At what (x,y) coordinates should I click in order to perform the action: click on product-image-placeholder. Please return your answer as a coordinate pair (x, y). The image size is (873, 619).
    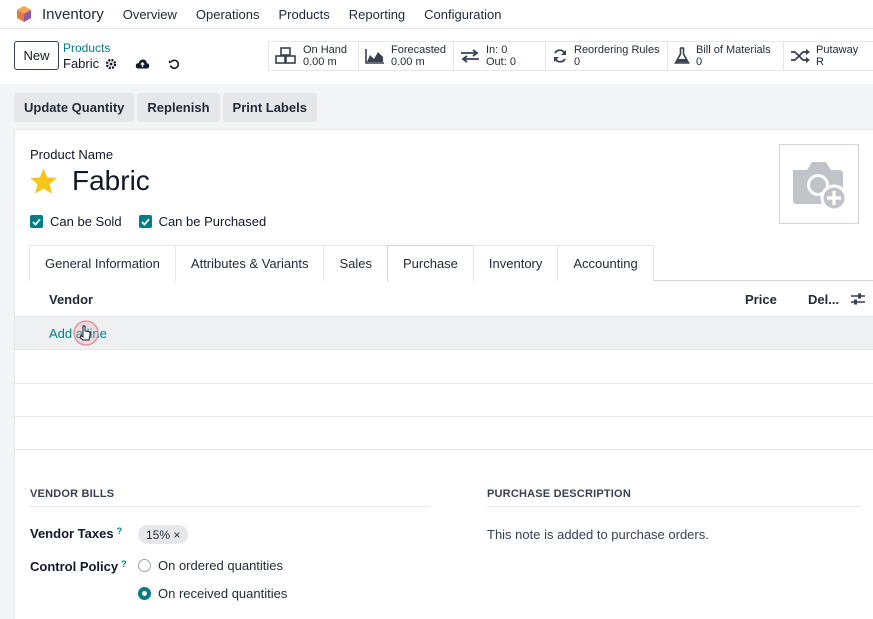
    Looking at the image, I should click on (819, 184).